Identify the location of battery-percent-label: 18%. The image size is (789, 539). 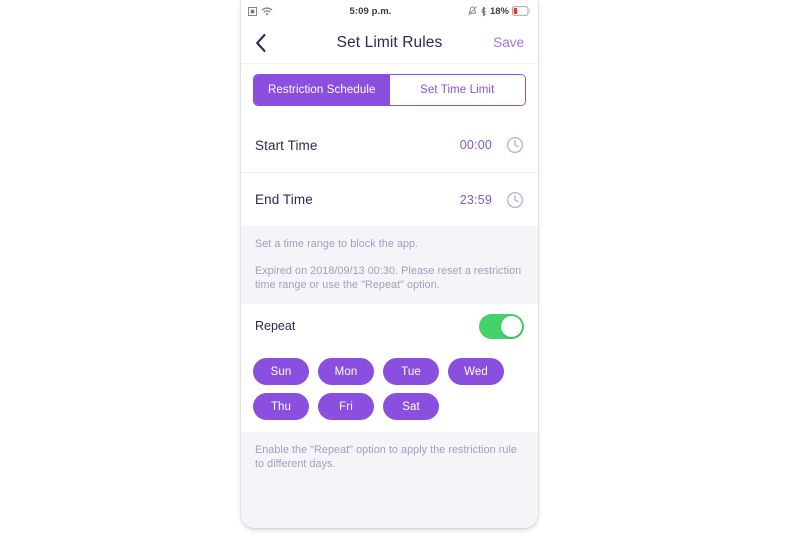
(499, 11).